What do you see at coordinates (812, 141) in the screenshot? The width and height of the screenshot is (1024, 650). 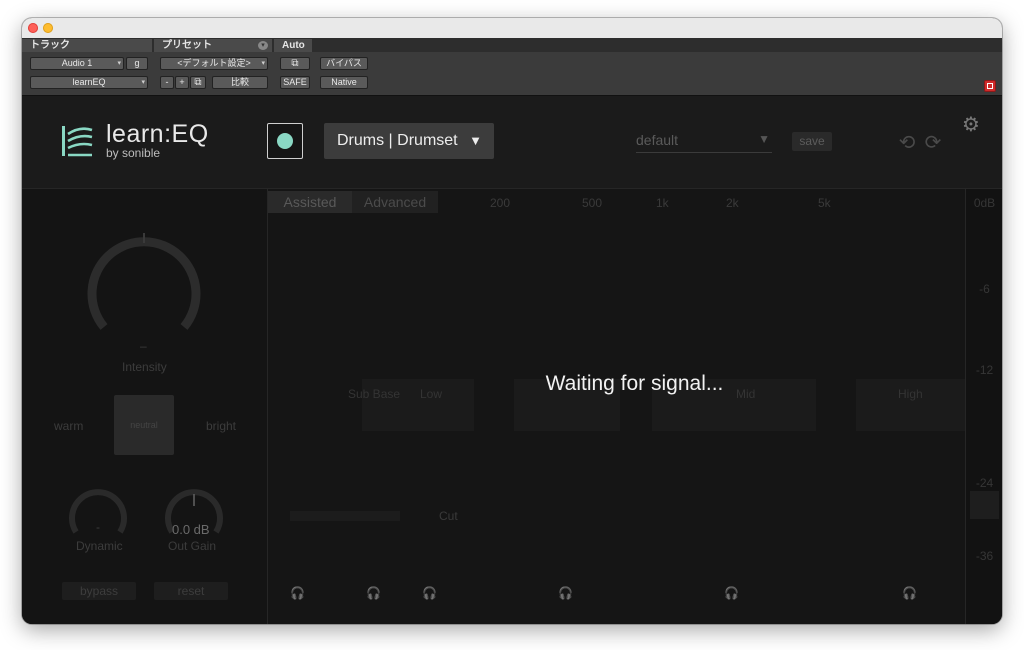 I see `save-button: save` at bounding box center [812, 141].